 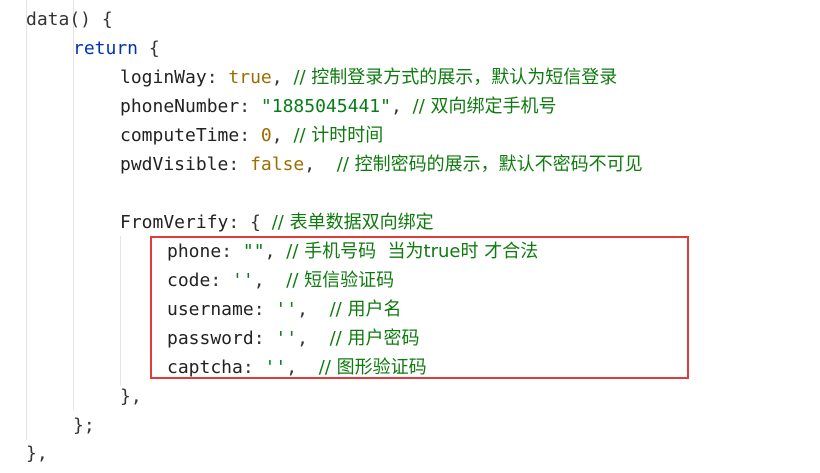 What do you see at coordinates (174, 222) in the screenshot?
I see `code-token-prop: FromVerify` at bounding box center [174, 222].